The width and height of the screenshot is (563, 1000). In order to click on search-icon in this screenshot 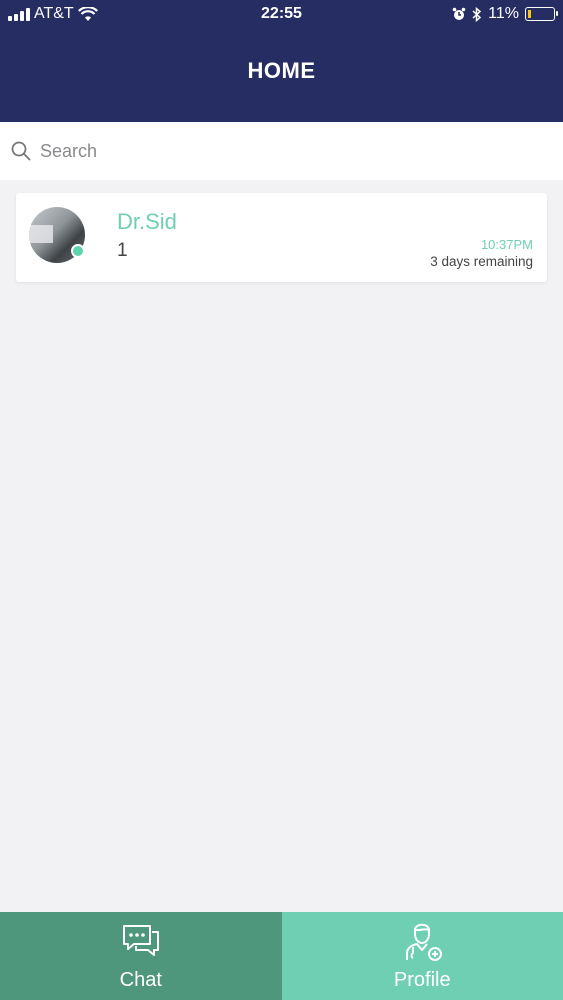, I will do `click(21, 151)`.